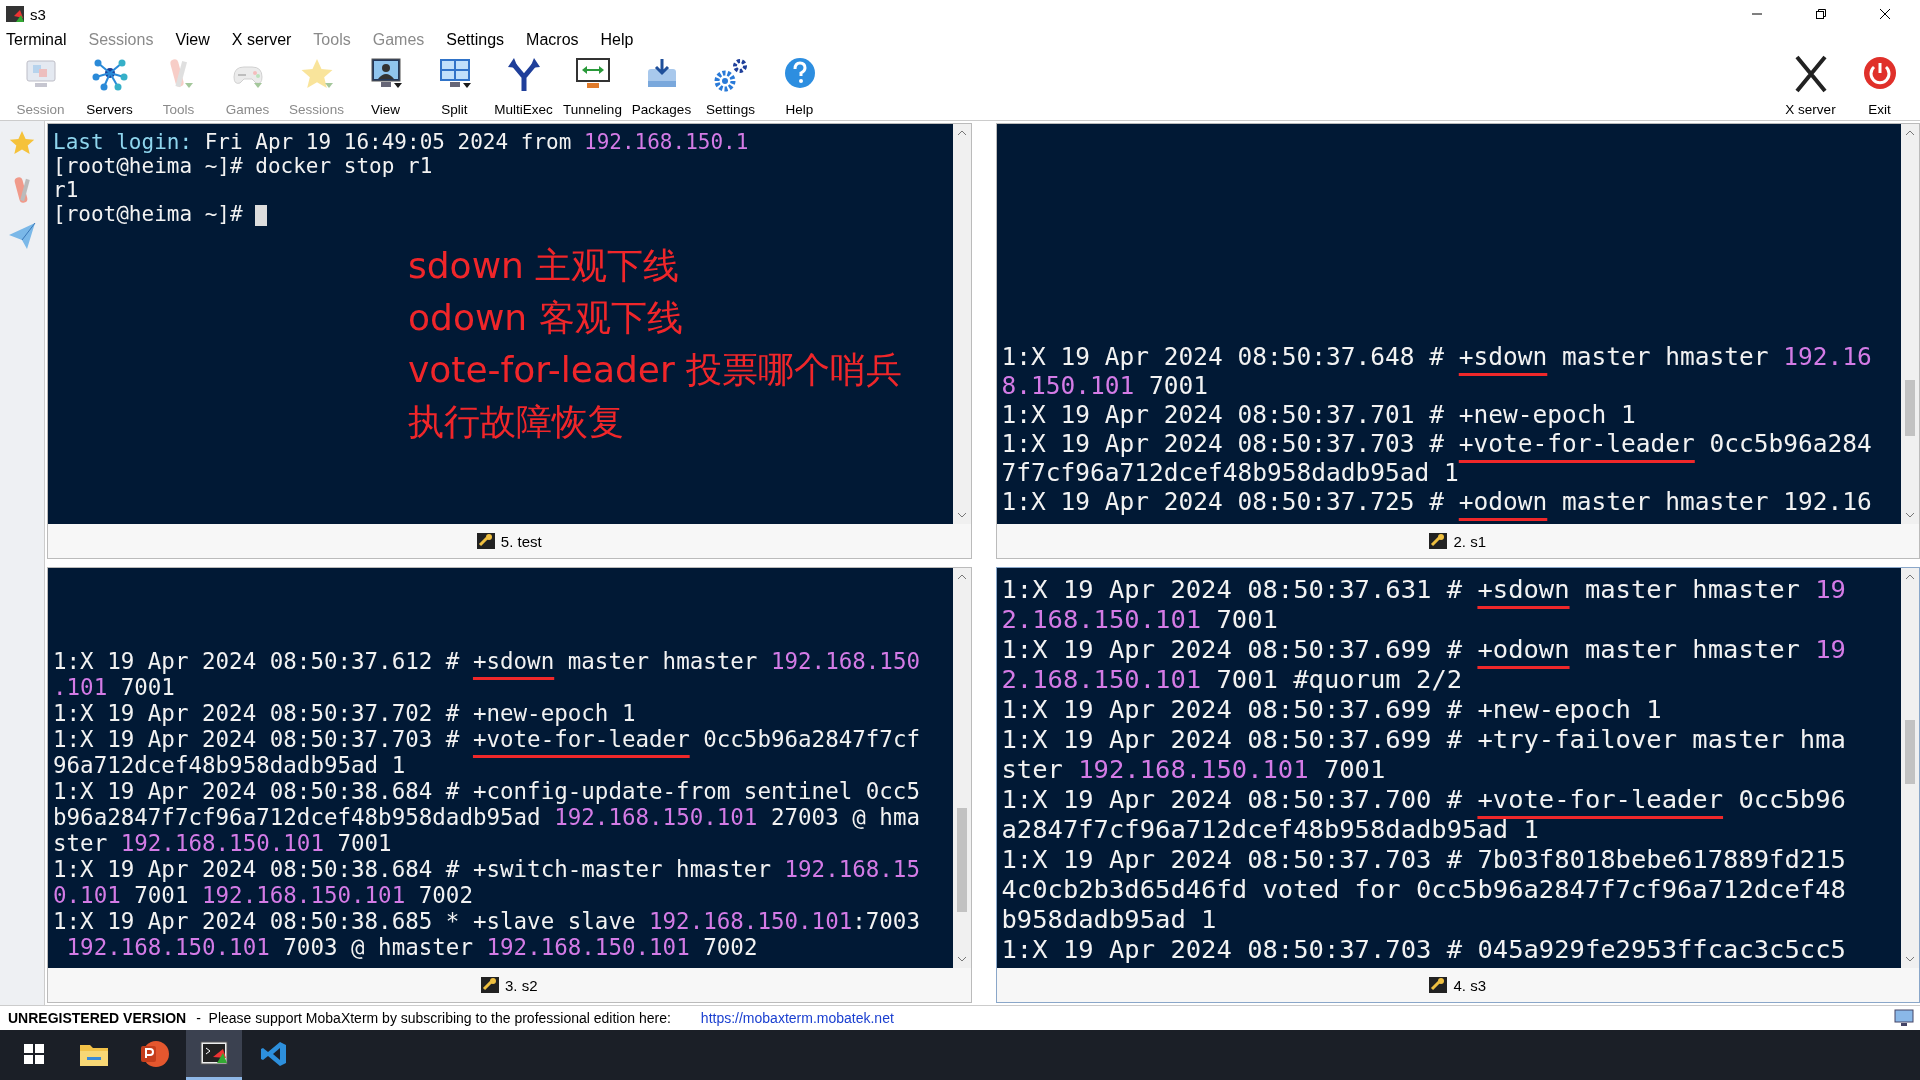  I want to click on terminal-line: 1:X 19 Apr 2024 08:50:37.700 # +vote-for-leader 0cc5b96, so click(1424, 799).